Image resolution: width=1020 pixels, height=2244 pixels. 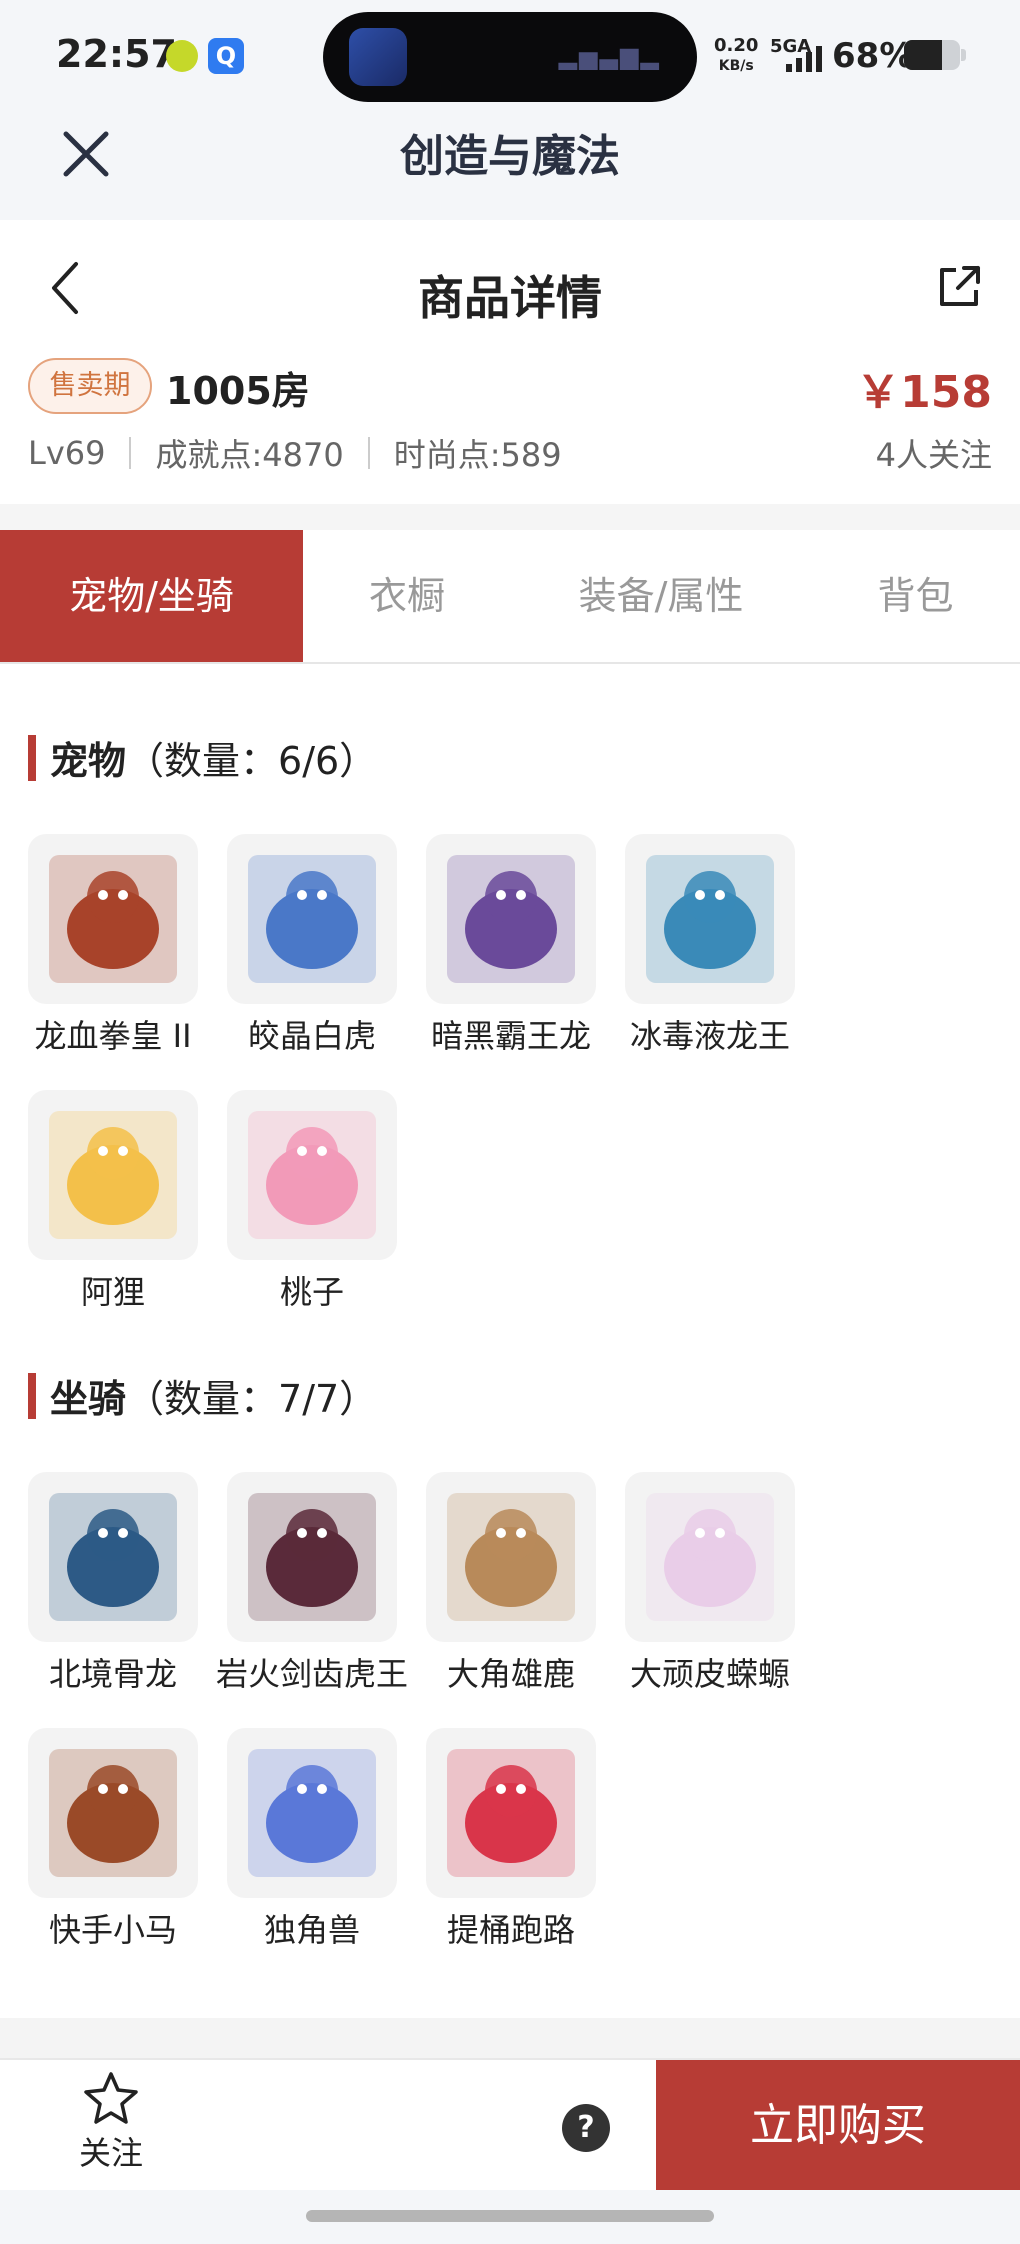 What do you see at coordinates (709, 1674) in the screenshot?
I see `mounts-name: 大顽皮蝾螈` at bounding box center [709, 1674].